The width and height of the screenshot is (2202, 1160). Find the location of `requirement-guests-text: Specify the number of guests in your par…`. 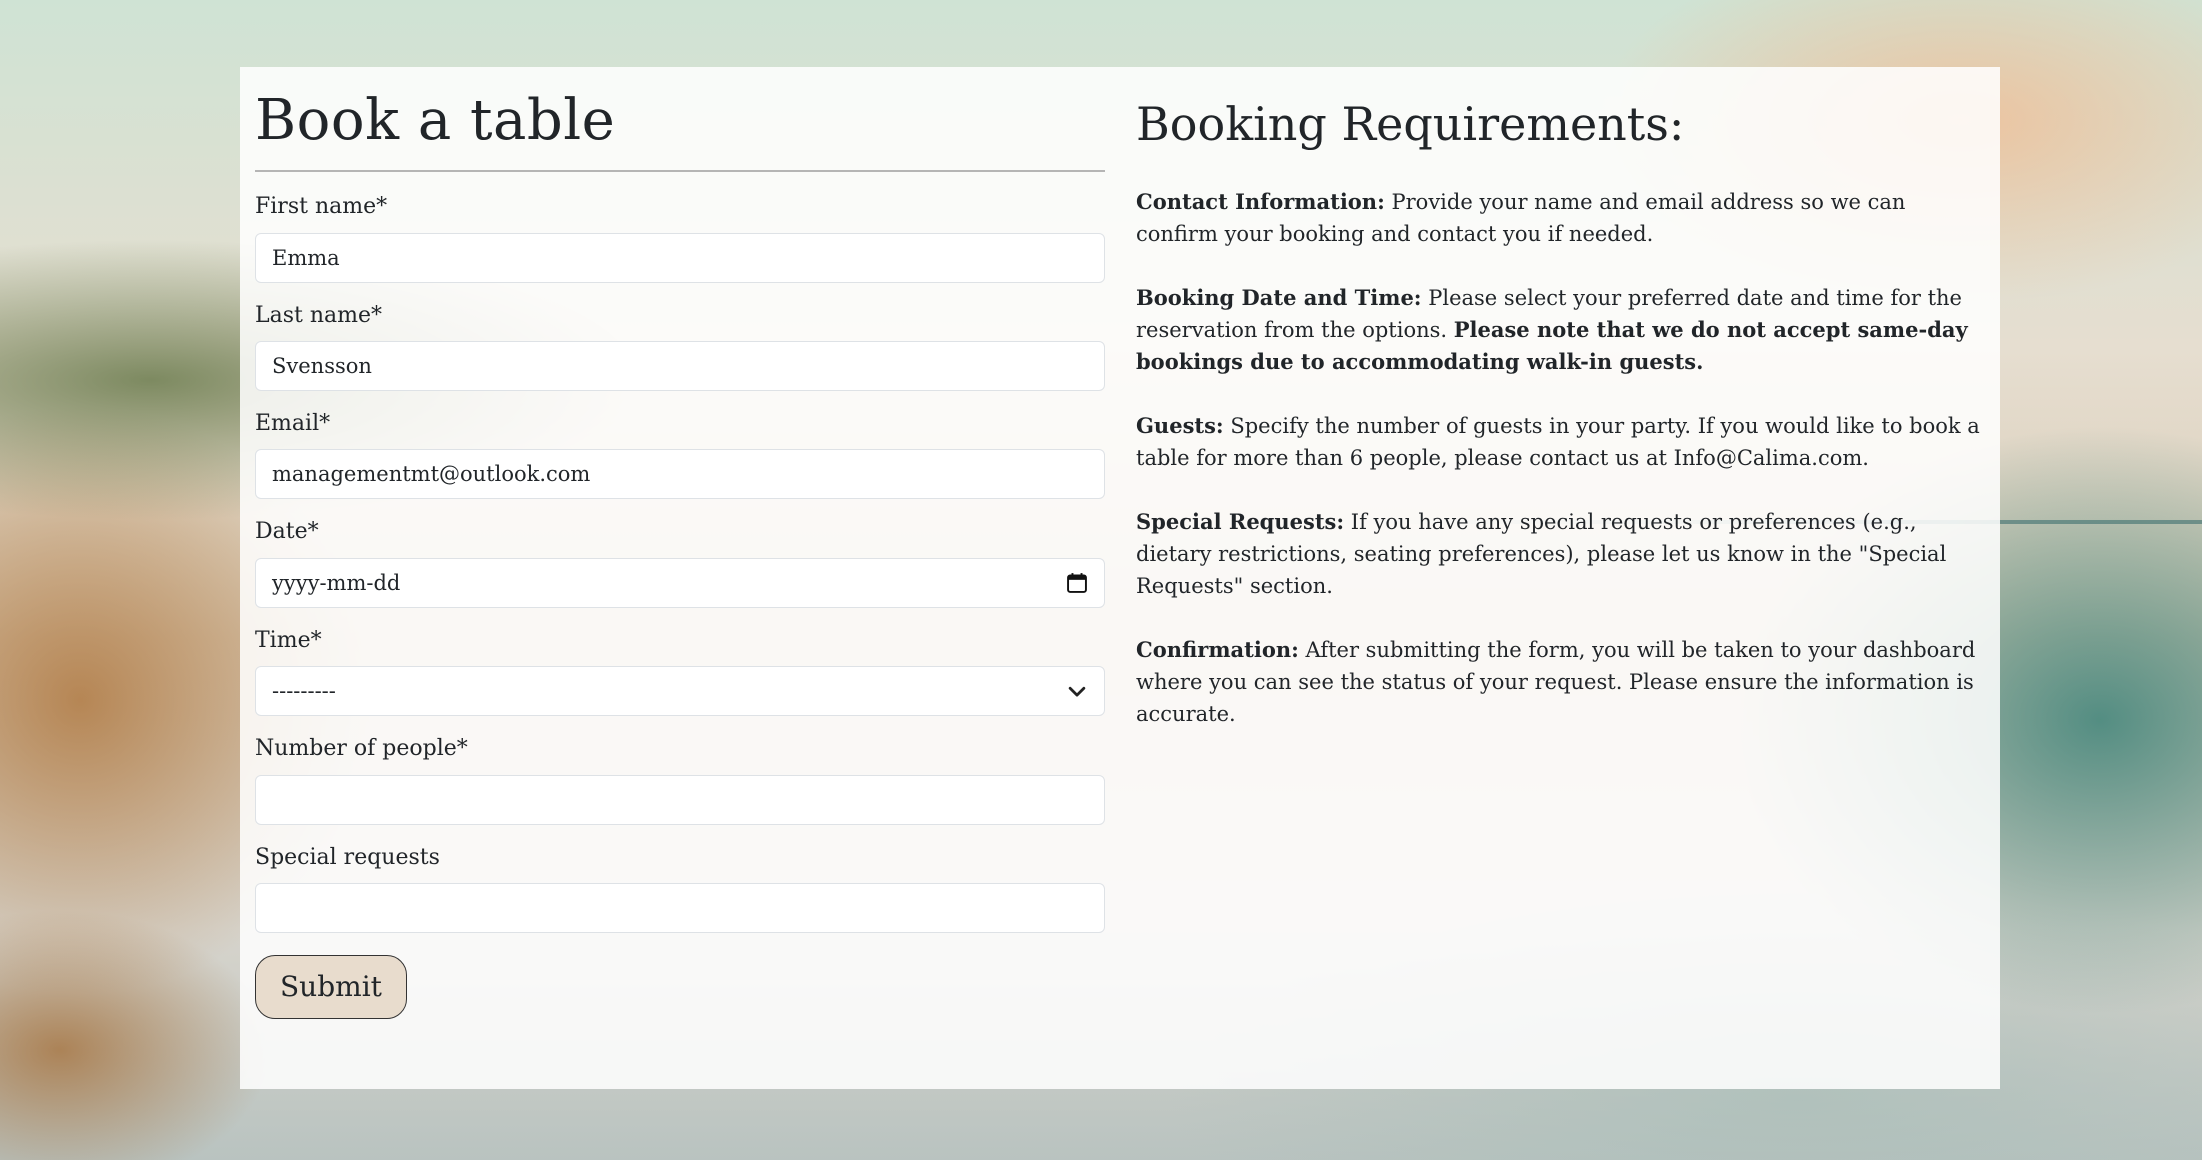

requirement-guests-text: Specify the number of guests in your par… is located at coordinates (1558, 442).